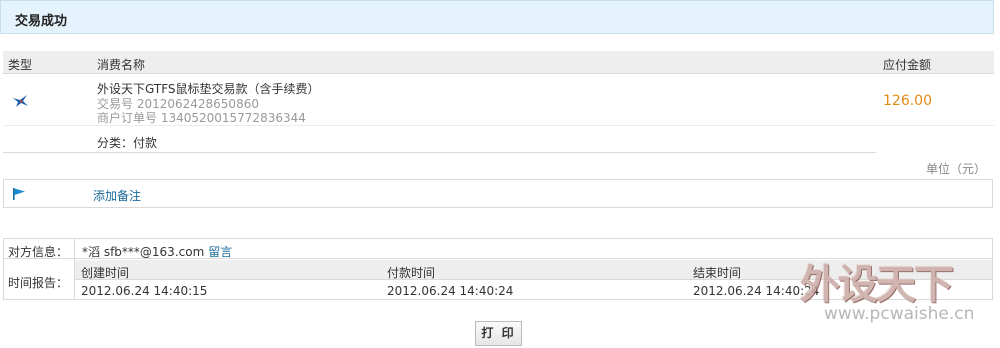  What do you see at coordinates (105, 273) in the screenshot?
I see `created-time-header: 创建时间` at bounding box center [105, 273].